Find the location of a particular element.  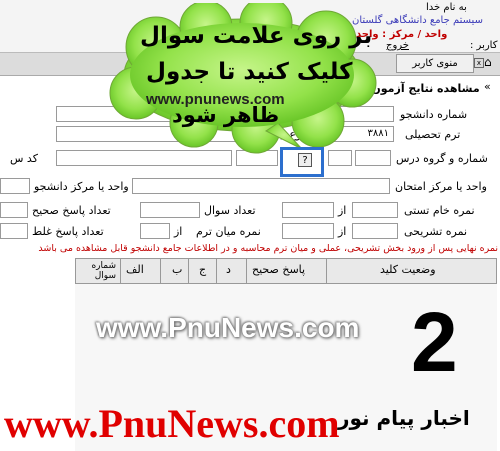

callout-line-1: بر روی علامت سوال is located at coordinates (256, 36).